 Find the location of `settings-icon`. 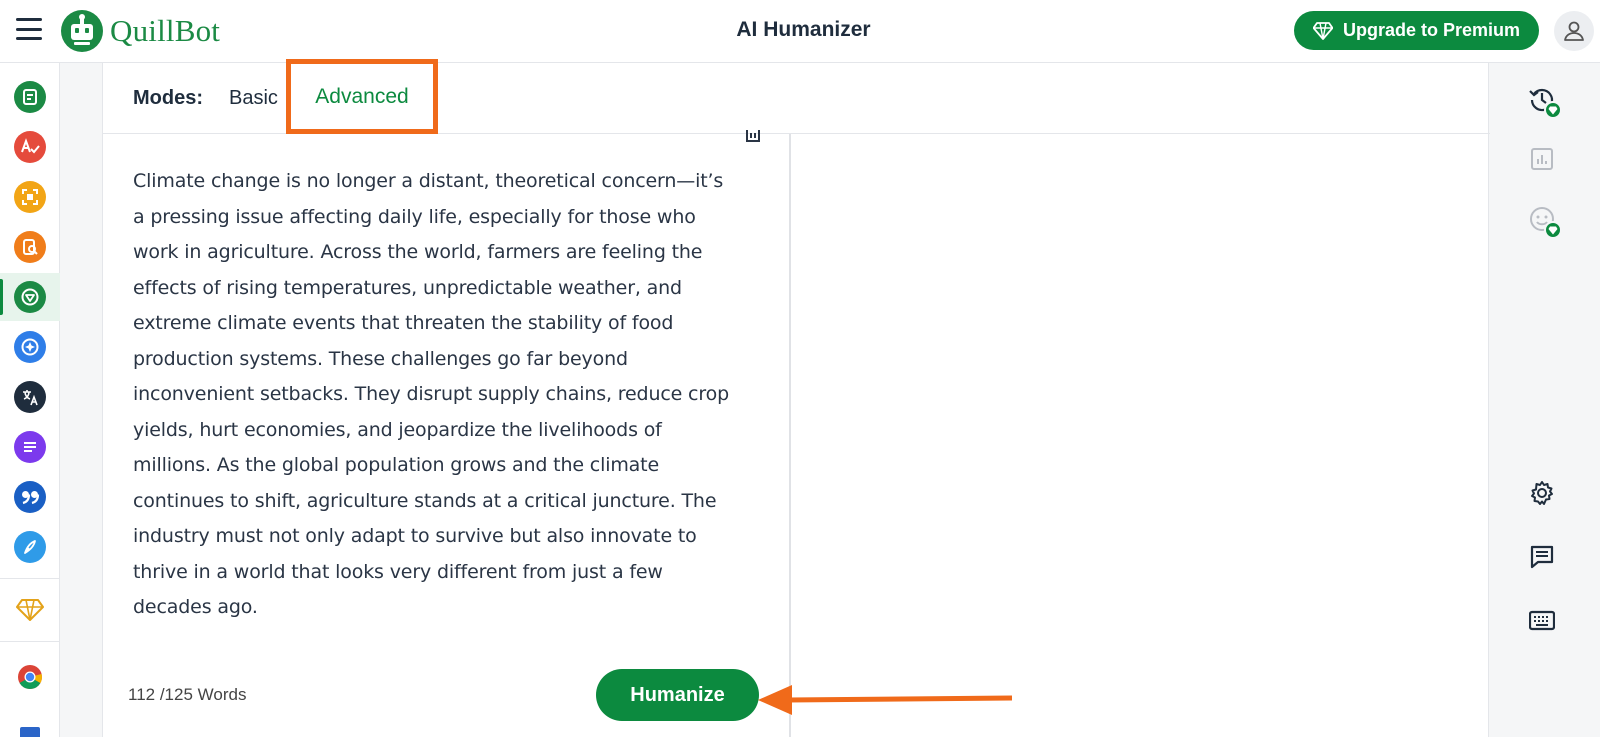

settings-icon is located at coordinates (1542, 493).